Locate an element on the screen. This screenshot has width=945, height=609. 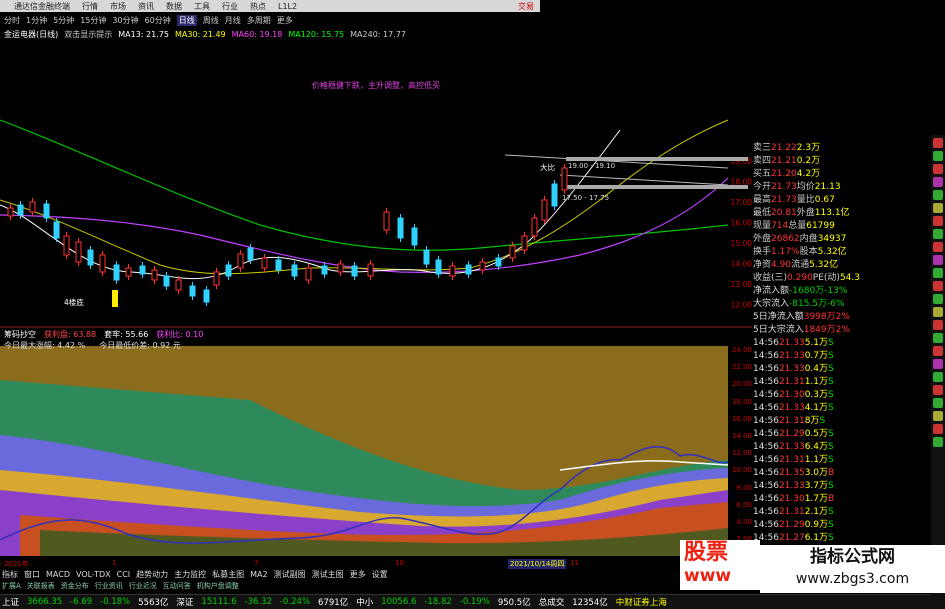
flow-row: 5日大宗流入1849万2% is located at coordinates (842, 328).